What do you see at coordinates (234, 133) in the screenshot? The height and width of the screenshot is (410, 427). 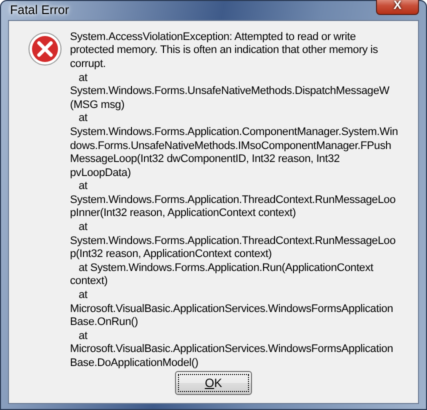 I see `message-line: System.Windows.Forms.Application.ComponentManager.System.Win` at bounding box center [234, 133].